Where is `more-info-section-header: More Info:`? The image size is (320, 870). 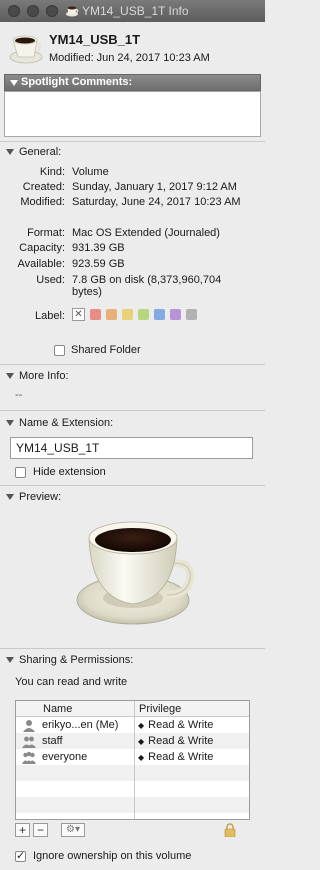 more-info-section-header: More Info: is located at coordinates (37, 376).